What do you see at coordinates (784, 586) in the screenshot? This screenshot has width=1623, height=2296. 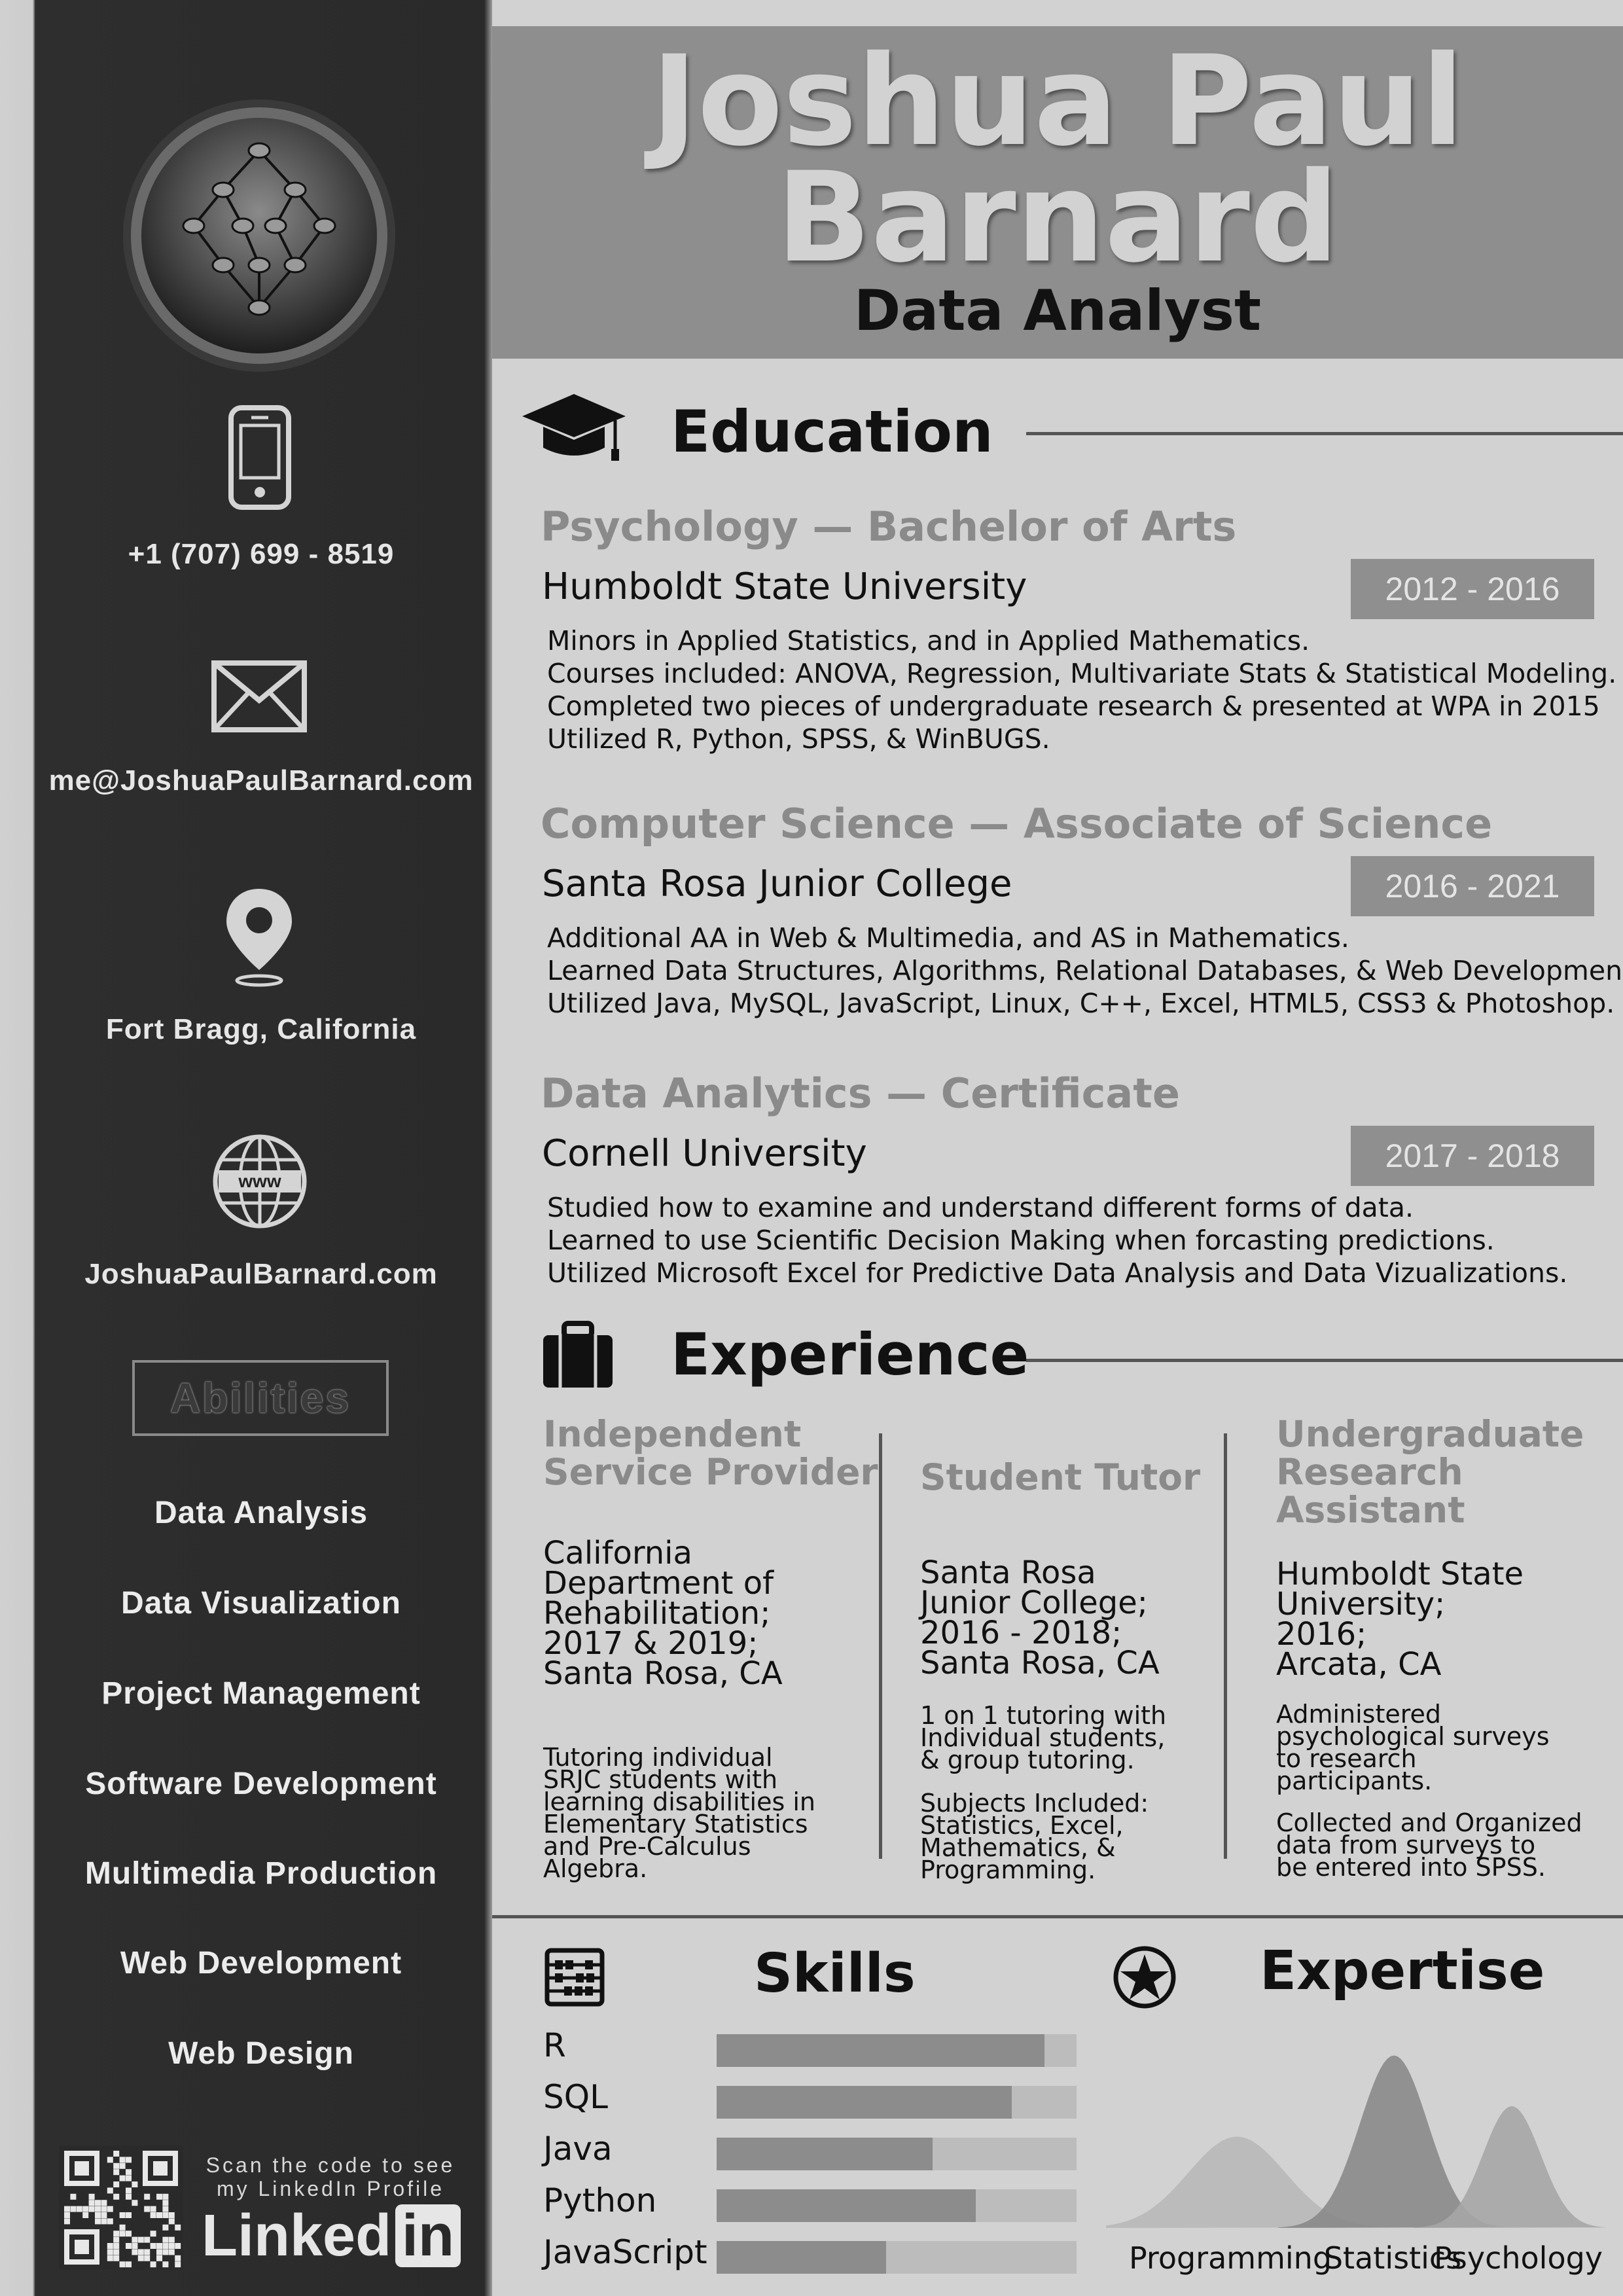 I see `school-name: Humboldt State University` at bounding box center [784, 586].